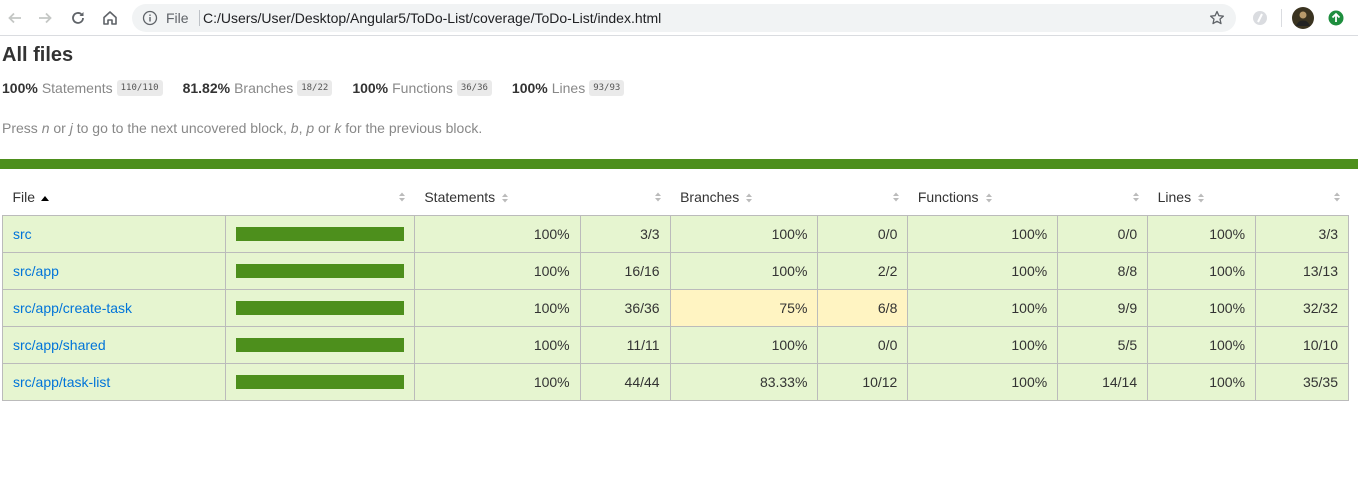 The height and width of the screenshot is (482, 1358). What do you see at coordinates (315, 88) in the screenshot?
I see `summary-fraction: 18/22` at bounding box center [315, 88].